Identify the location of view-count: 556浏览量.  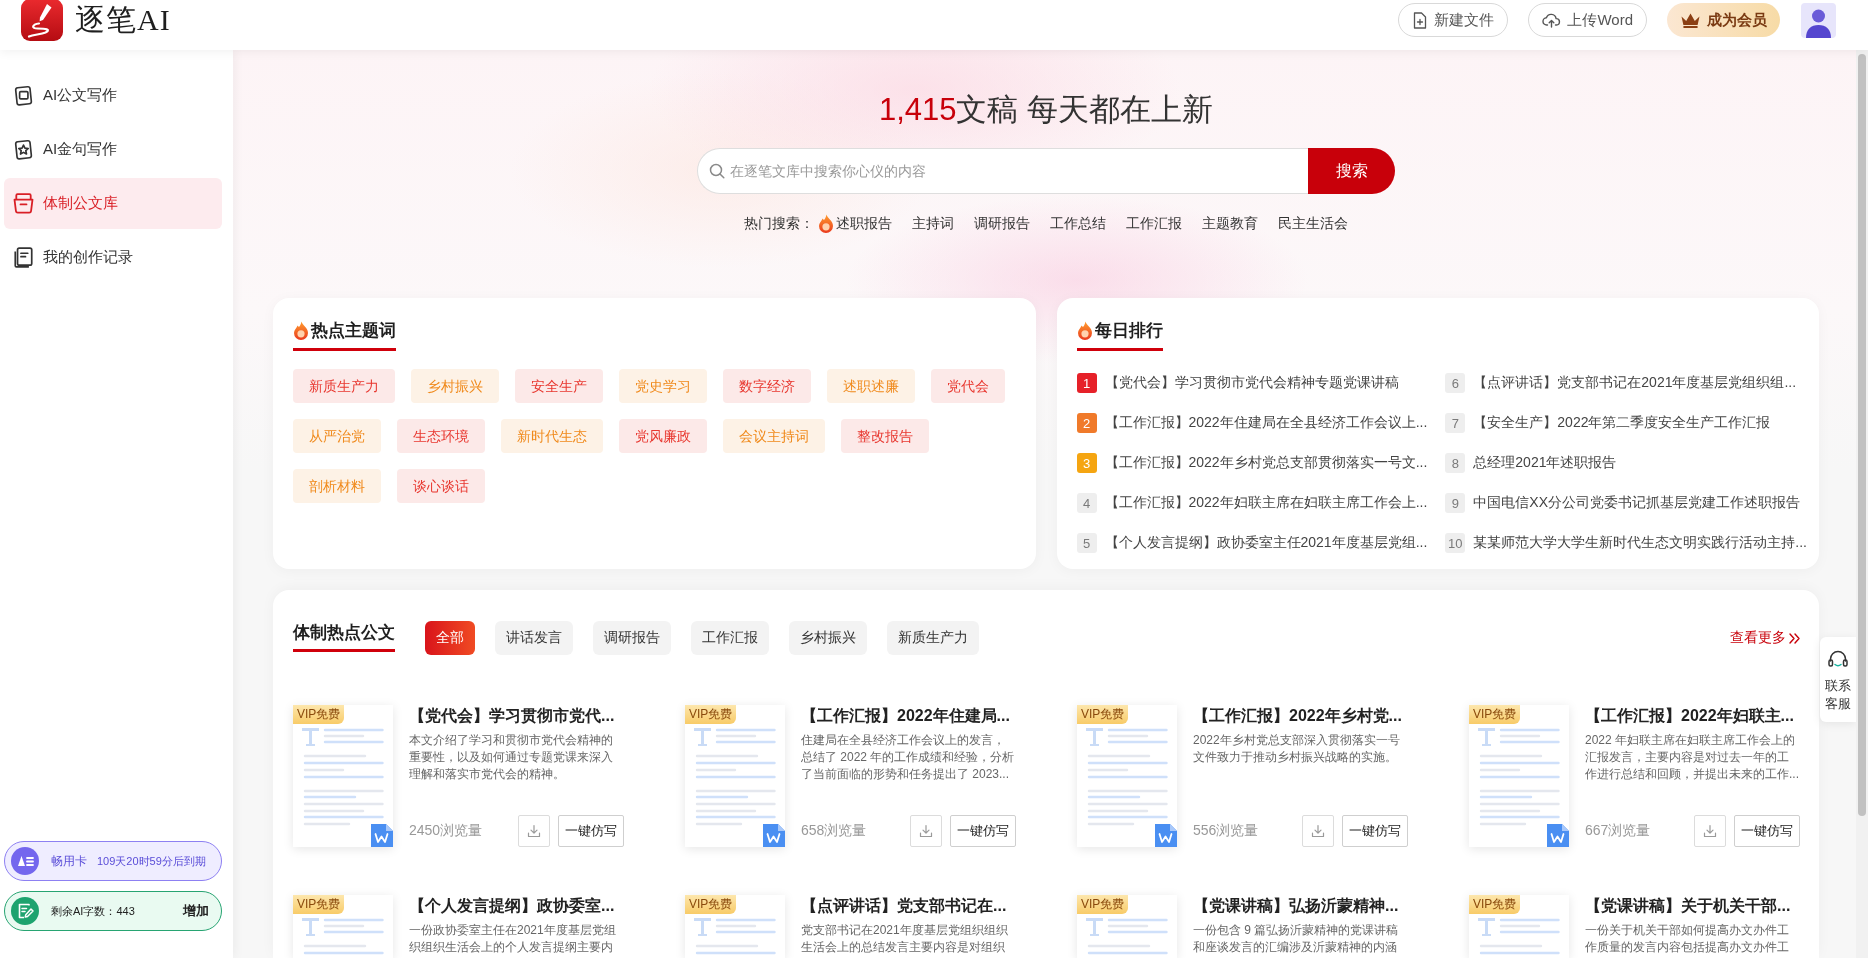
(1226, 831).